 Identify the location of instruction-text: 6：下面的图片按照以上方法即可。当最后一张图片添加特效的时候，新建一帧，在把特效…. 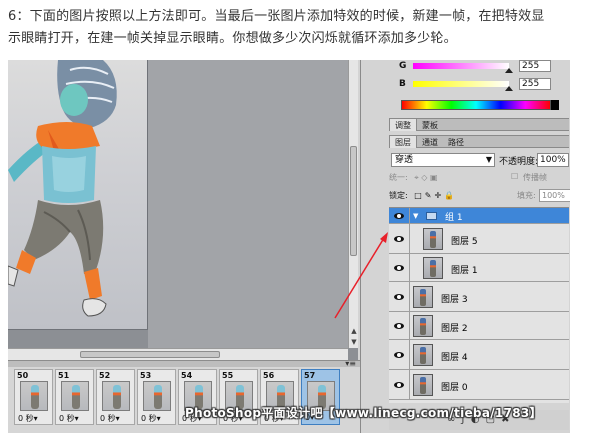
(298, 28).